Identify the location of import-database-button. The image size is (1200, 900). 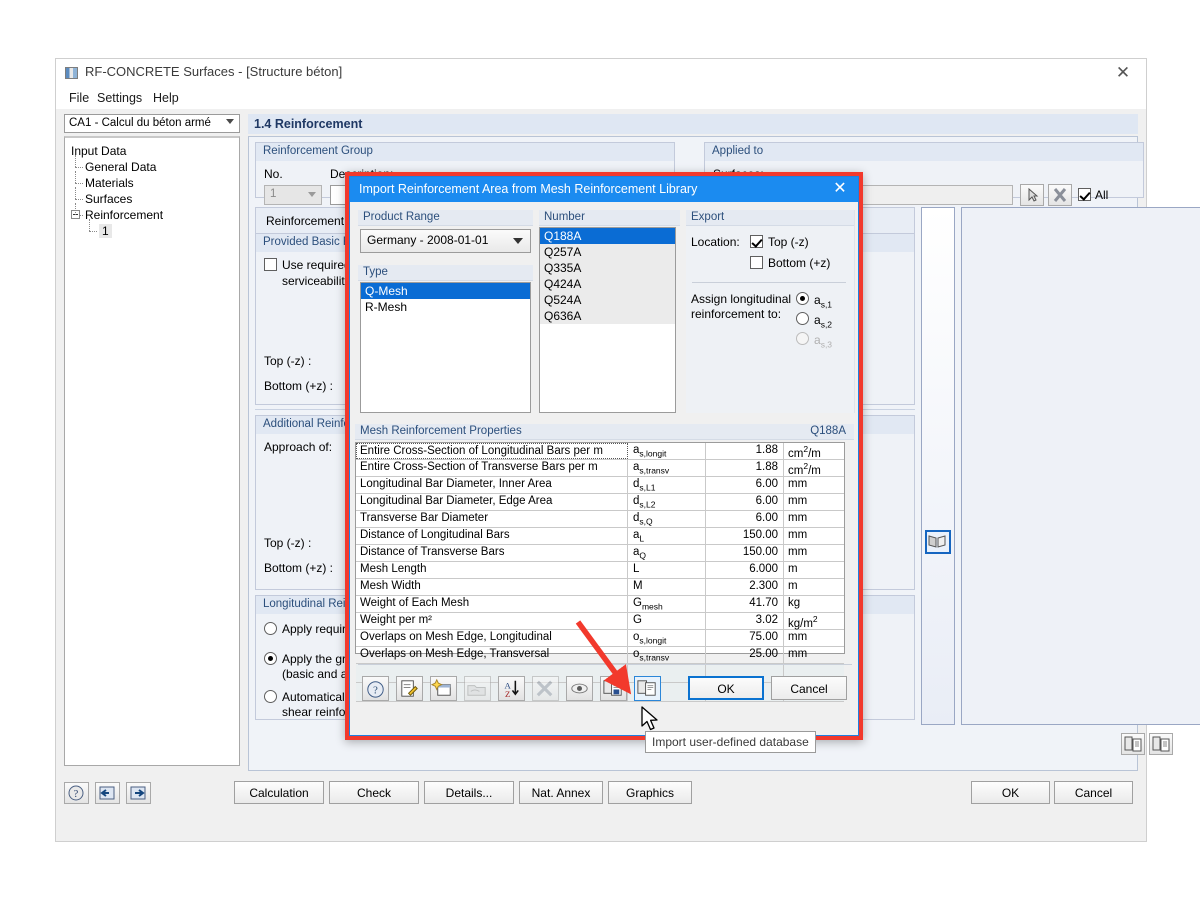
(647, 688).